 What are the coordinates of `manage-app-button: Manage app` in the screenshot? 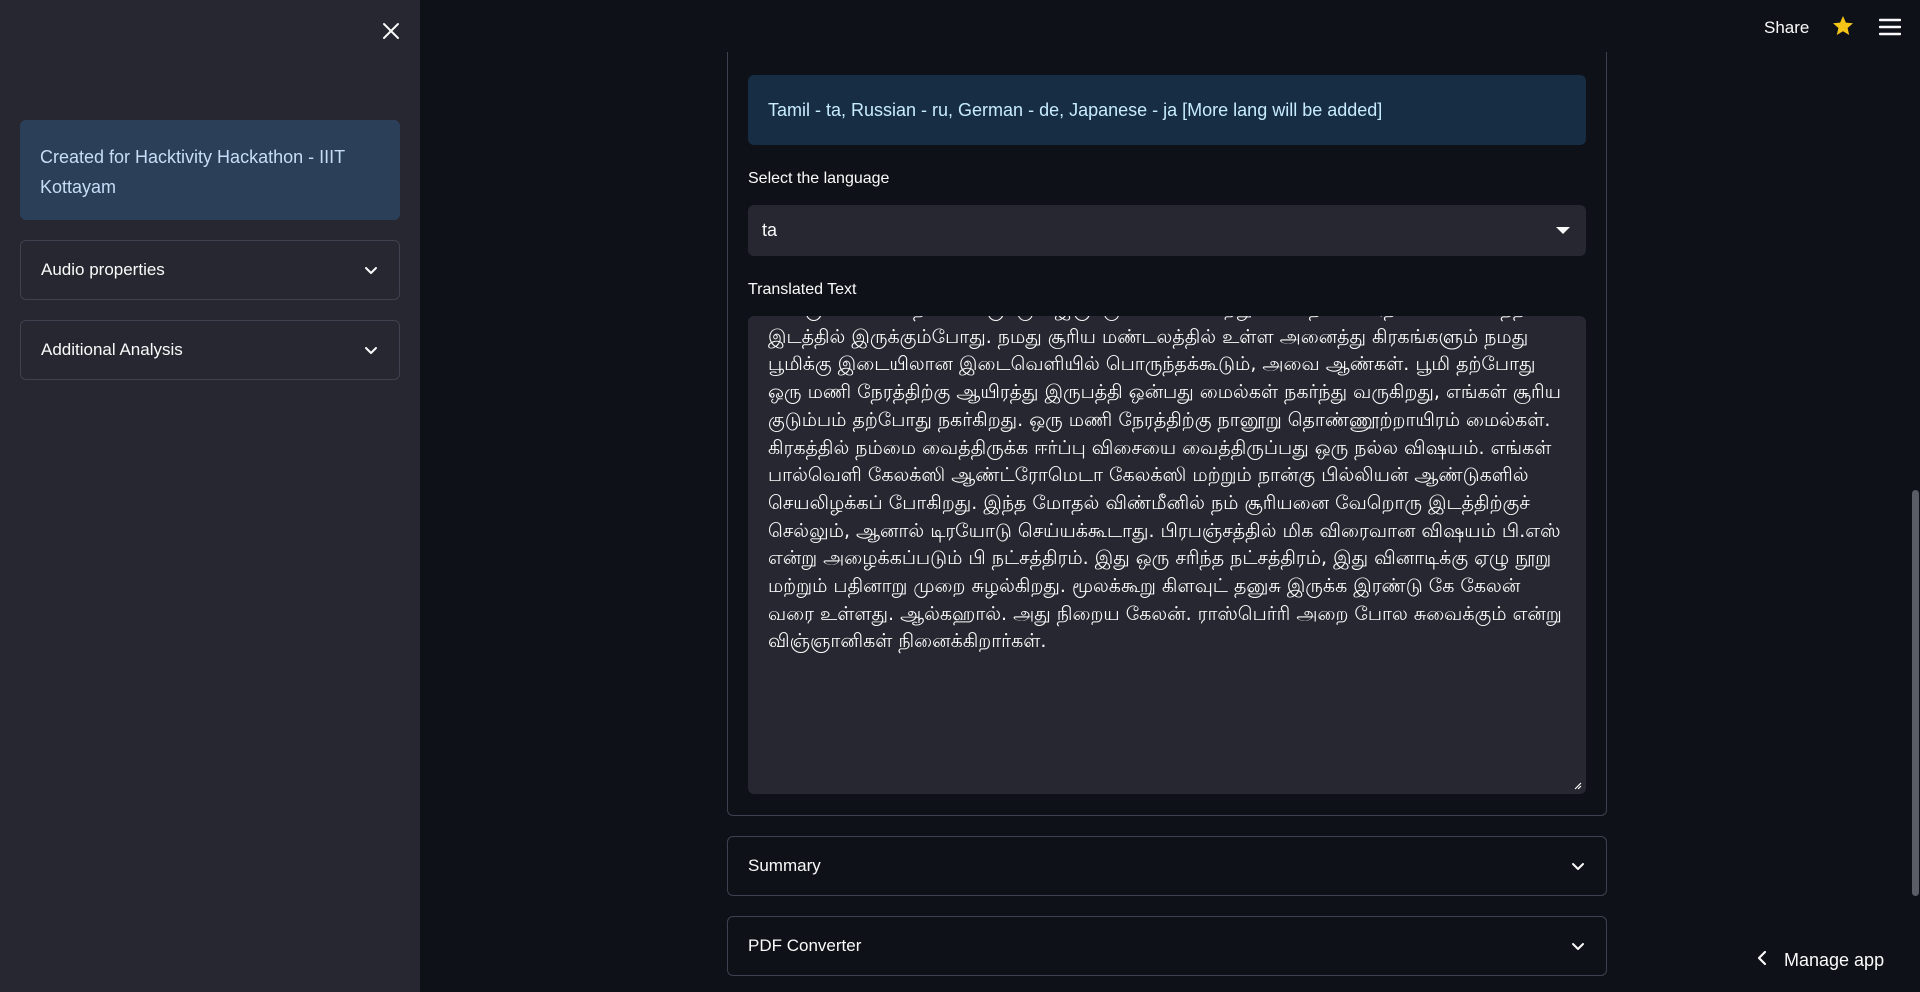 It's located at (1820, 960).